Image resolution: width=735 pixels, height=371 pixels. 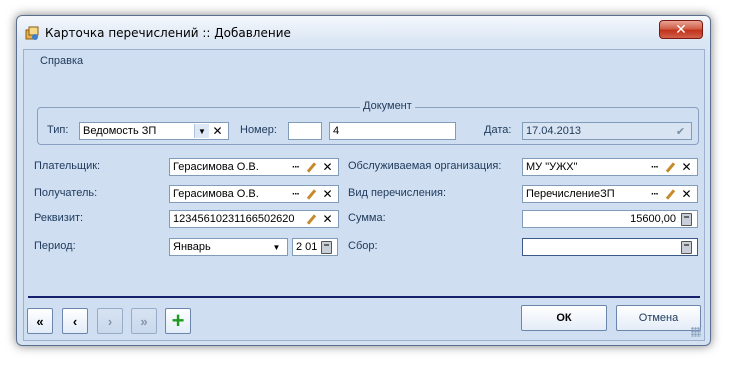 I want to click on close-button: ✕, so click(x=681, y=29).